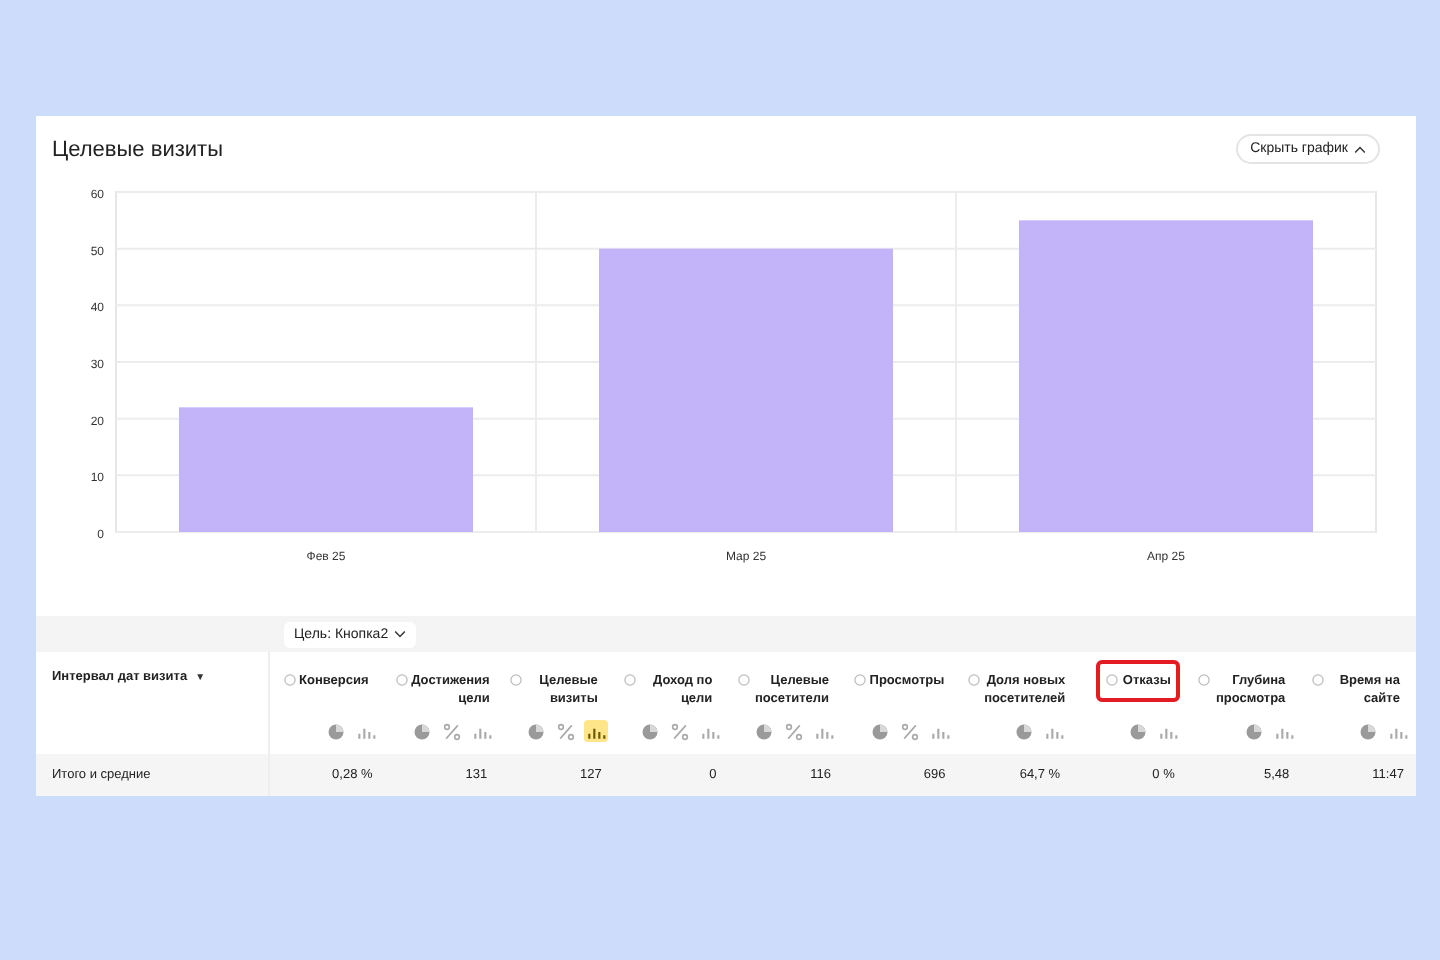 The width and height of the screenshot is (1440, 960). What do you see at coordinates (595, 731) in the screenshot?
I see `bar-chart-icon` at bounding box center [595, 731].